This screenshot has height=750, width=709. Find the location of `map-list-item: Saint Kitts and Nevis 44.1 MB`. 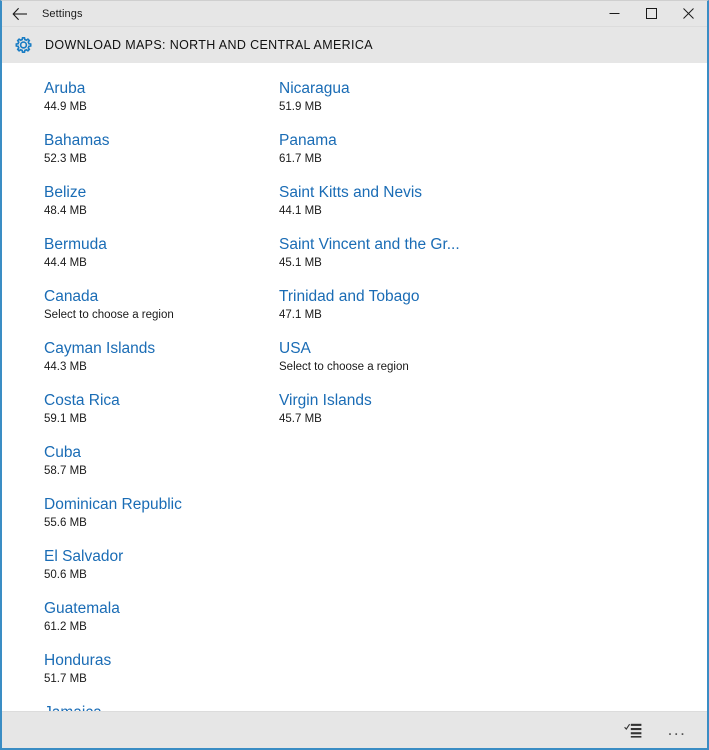

map-list-item: Saint Kitts and Nevis 44.1 MB is located at coordinates (396, 201).